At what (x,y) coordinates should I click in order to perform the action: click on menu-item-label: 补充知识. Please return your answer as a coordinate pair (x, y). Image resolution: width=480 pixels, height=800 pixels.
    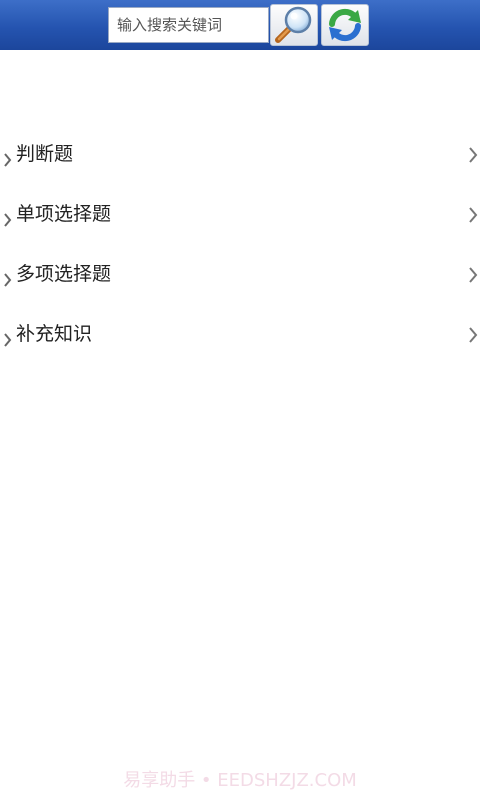
    Looking at the image, I should click on (54, 334).